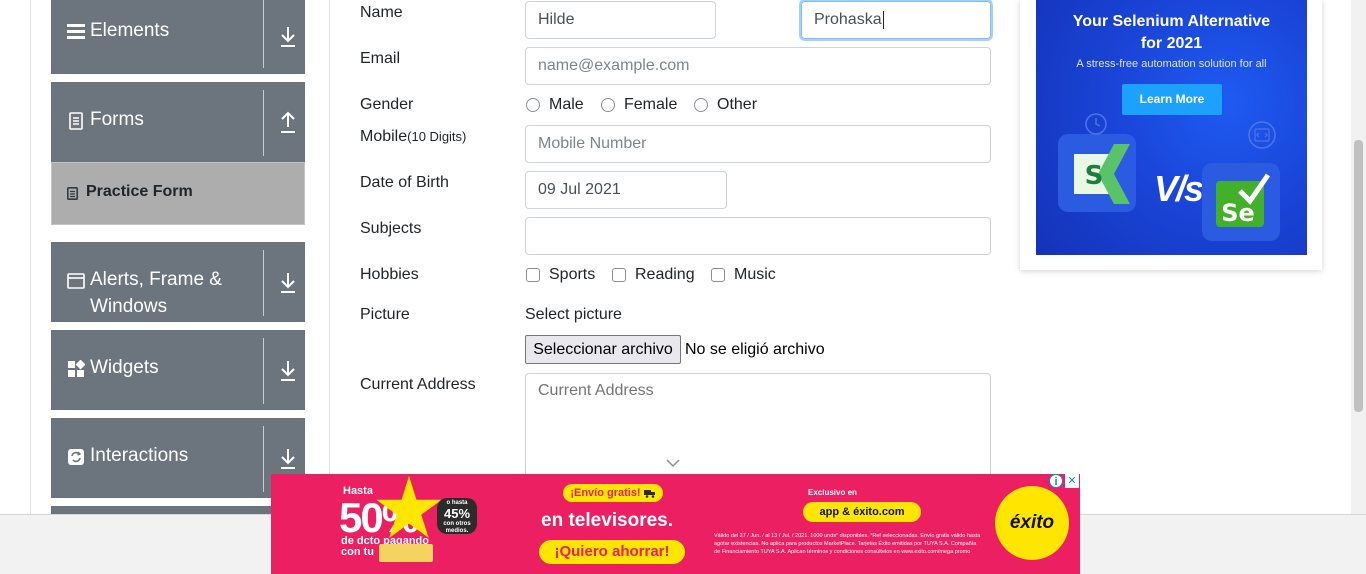  I want to click on ad-45: 45%, so click(457, 513).